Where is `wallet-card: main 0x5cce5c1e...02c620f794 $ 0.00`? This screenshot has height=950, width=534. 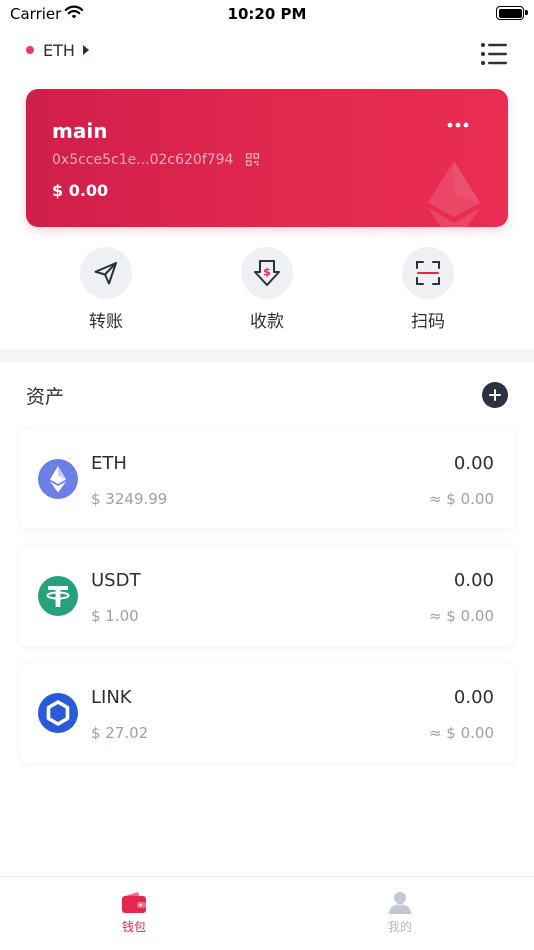
wallet-card: main 0x5cce5c1e...02c620f794 $ 0.00 is located at coordinates (267, 158).